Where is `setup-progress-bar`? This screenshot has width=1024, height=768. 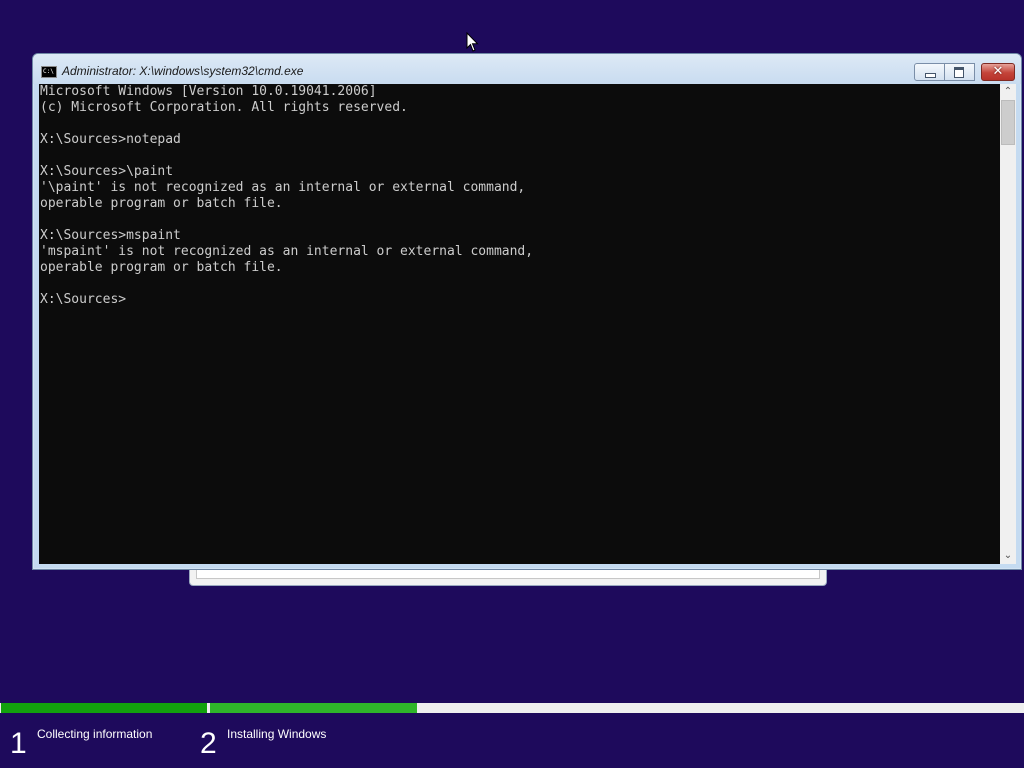
setup-progress-bar is located at coordinates (512, 708).